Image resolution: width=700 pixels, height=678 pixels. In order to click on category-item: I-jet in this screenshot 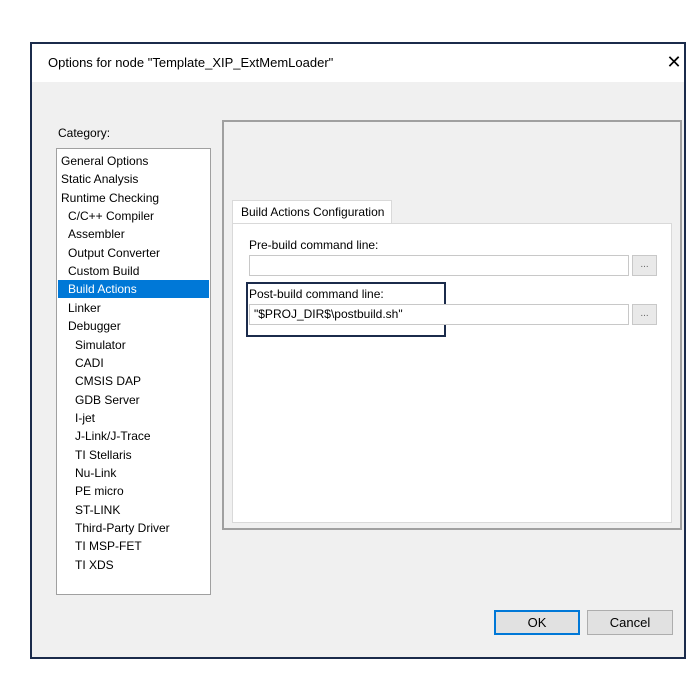, I will do `click(133, 418)`.